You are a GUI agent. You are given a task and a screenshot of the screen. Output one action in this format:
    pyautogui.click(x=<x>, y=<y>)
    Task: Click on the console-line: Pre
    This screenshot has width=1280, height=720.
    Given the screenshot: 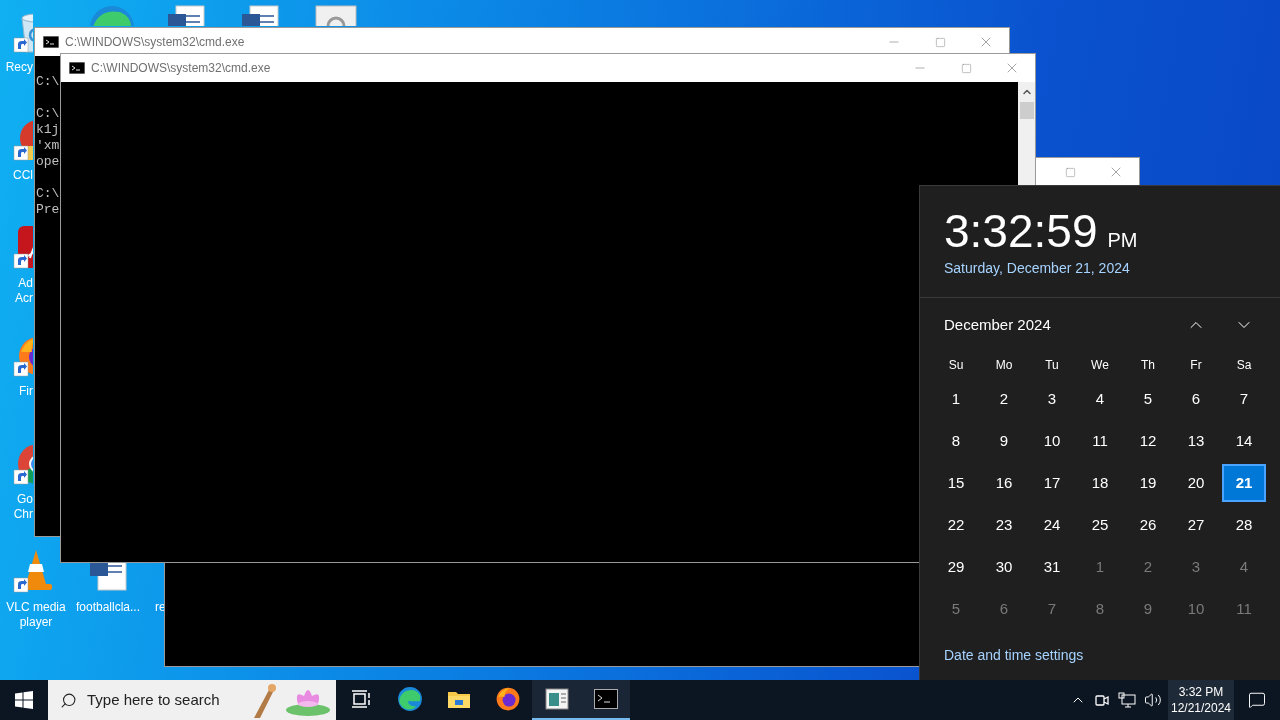 What is the action you would take?
    pyautogui.click(x=48, y=210)
    